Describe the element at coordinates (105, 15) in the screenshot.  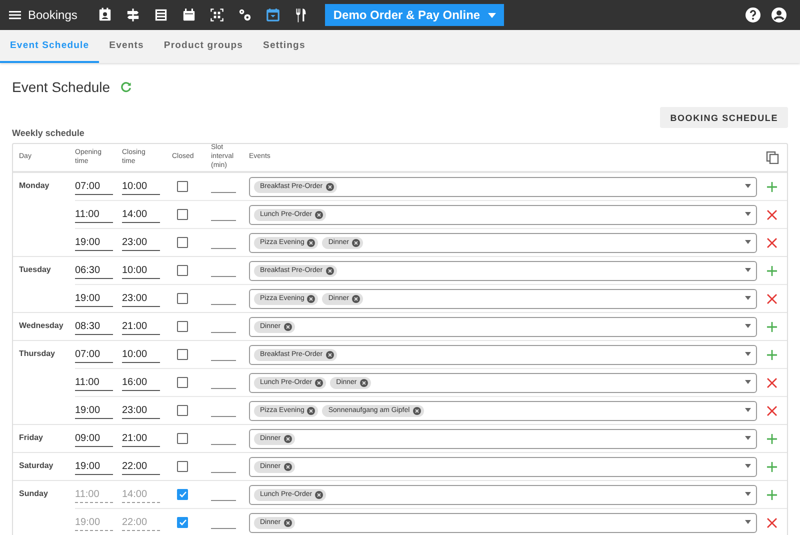
I see `contact-icon` at that location.